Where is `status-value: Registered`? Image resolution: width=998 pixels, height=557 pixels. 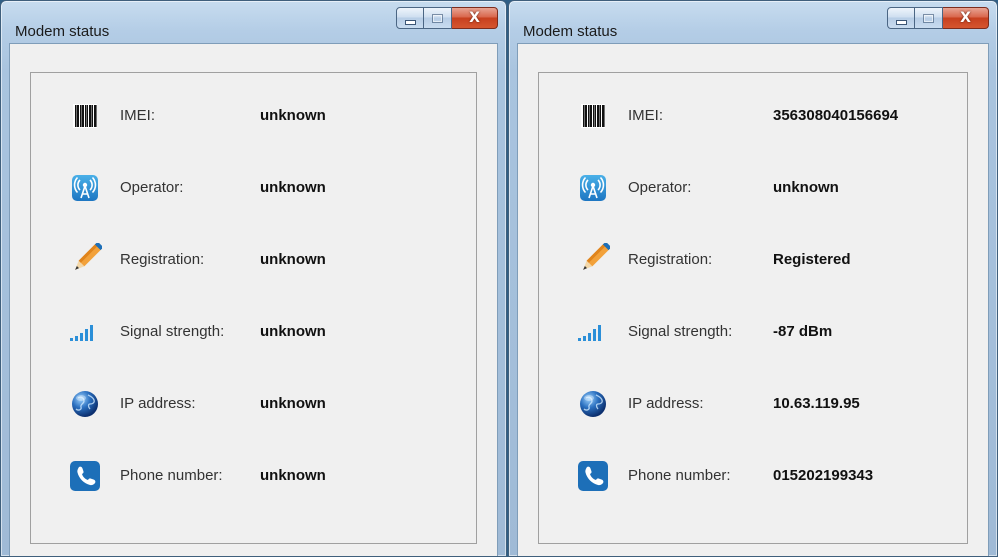
status-value: Registered is located at coordinates (812, 259).